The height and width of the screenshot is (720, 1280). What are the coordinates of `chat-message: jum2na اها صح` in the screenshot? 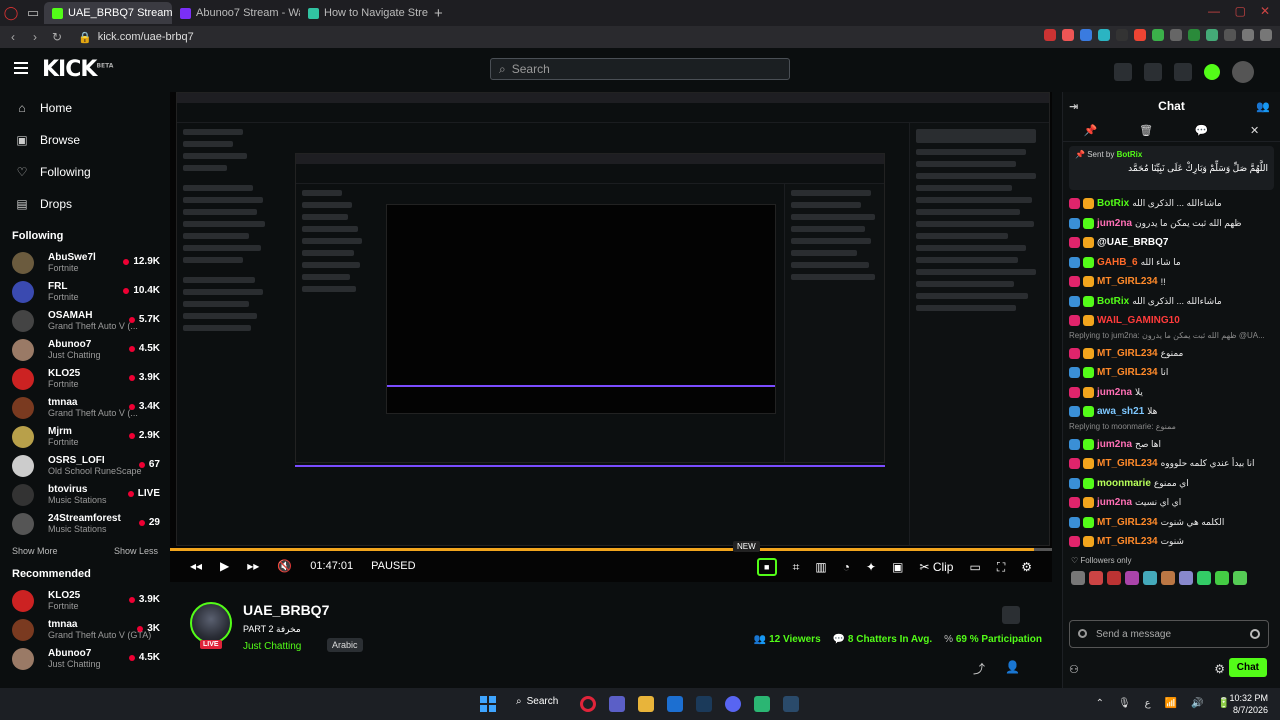 It's located at (1171, 445).